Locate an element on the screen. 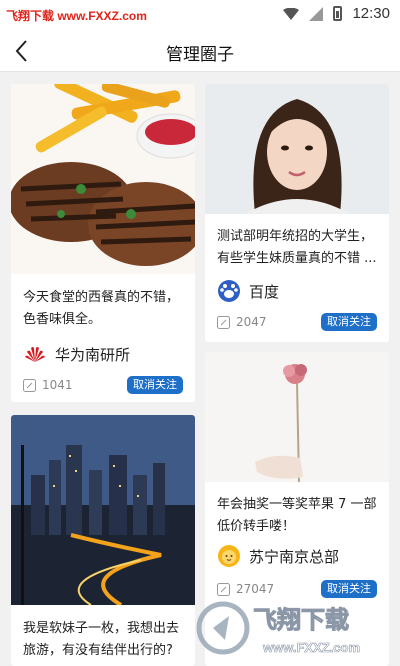 The height and width of the screenshot is (666, 400). post-image-food is located at coordinates (103, 179).